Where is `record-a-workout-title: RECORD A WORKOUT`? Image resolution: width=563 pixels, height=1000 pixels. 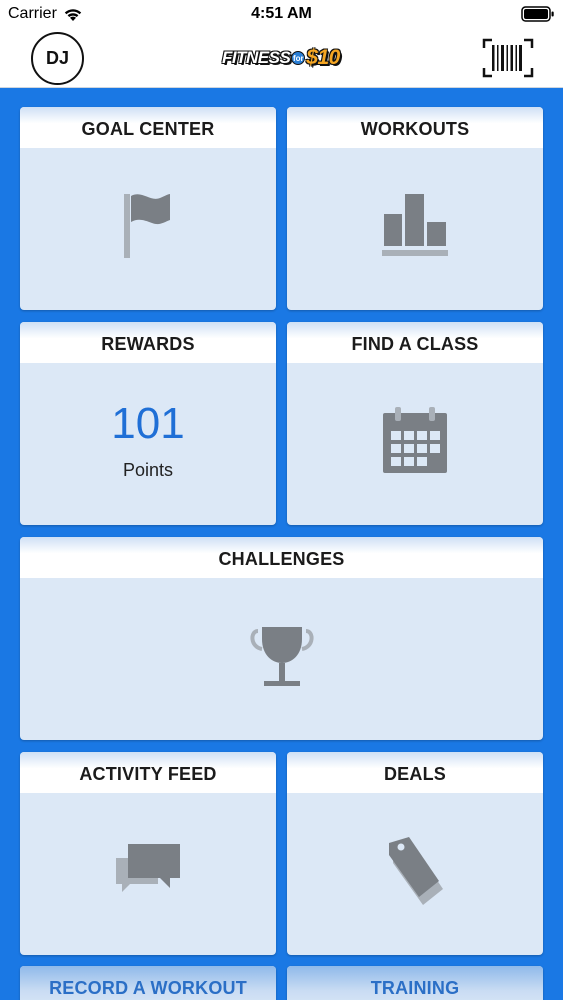 record-a-workout-title: RECORD A WORKOUT is located at coordinates (148, 983).